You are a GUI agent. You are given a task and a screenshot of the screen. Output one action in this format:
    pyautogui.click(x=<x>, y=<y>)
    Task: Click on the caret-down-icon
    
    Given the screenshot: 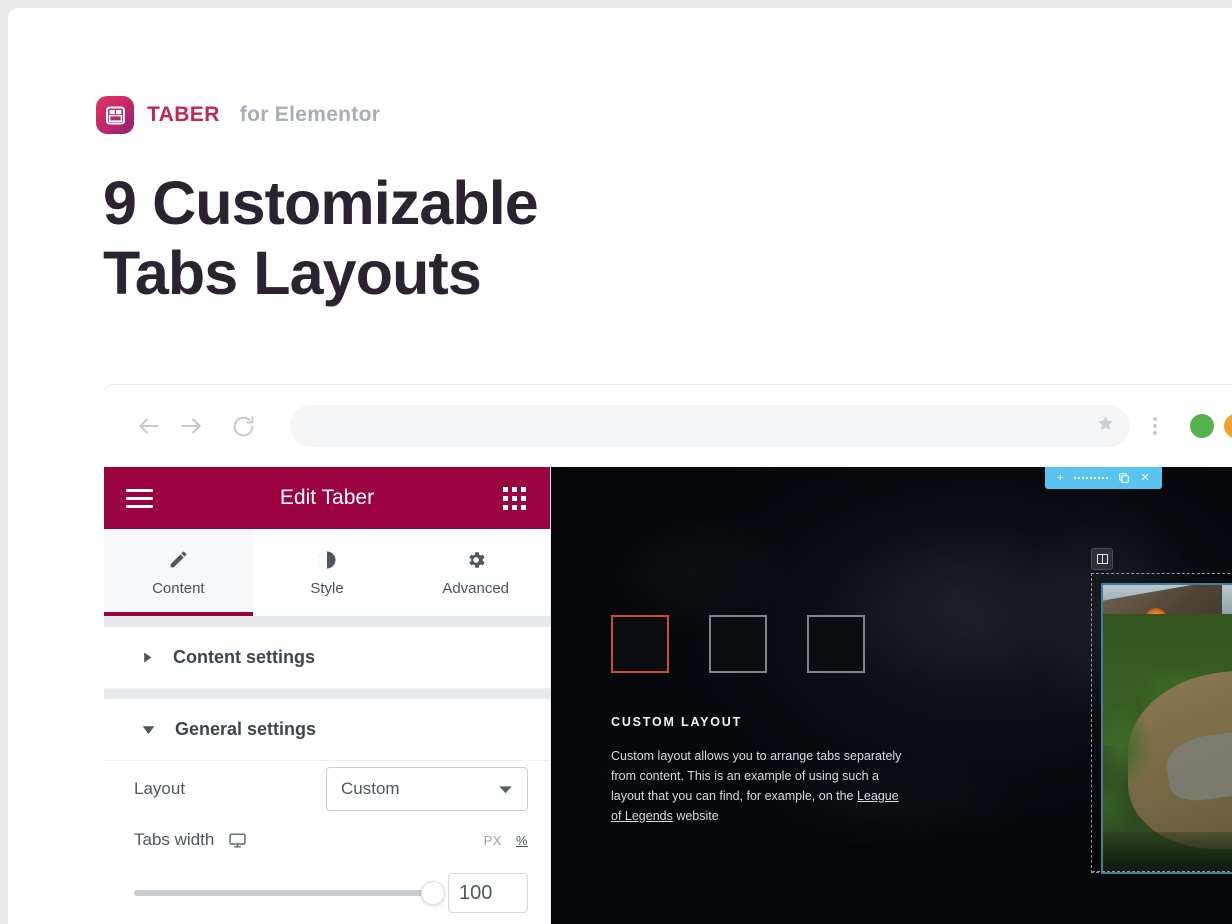 What is the action you would take?
    pyautogui.click(x=148, y=729)
    